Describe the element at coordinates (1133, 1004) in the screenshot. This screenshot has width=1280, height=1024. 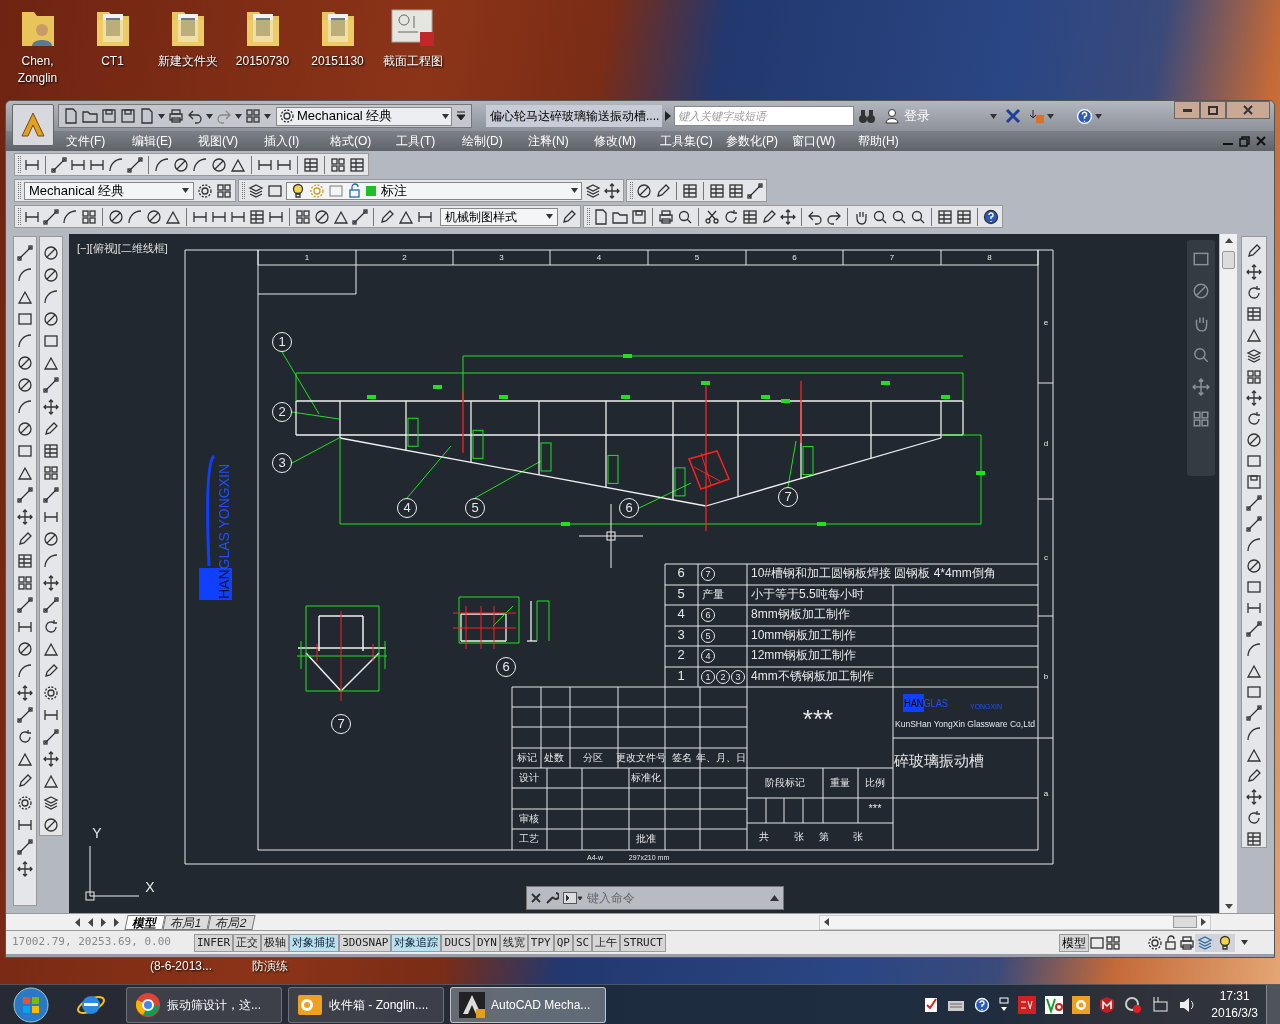
I see `sync-error-icon` at that location.